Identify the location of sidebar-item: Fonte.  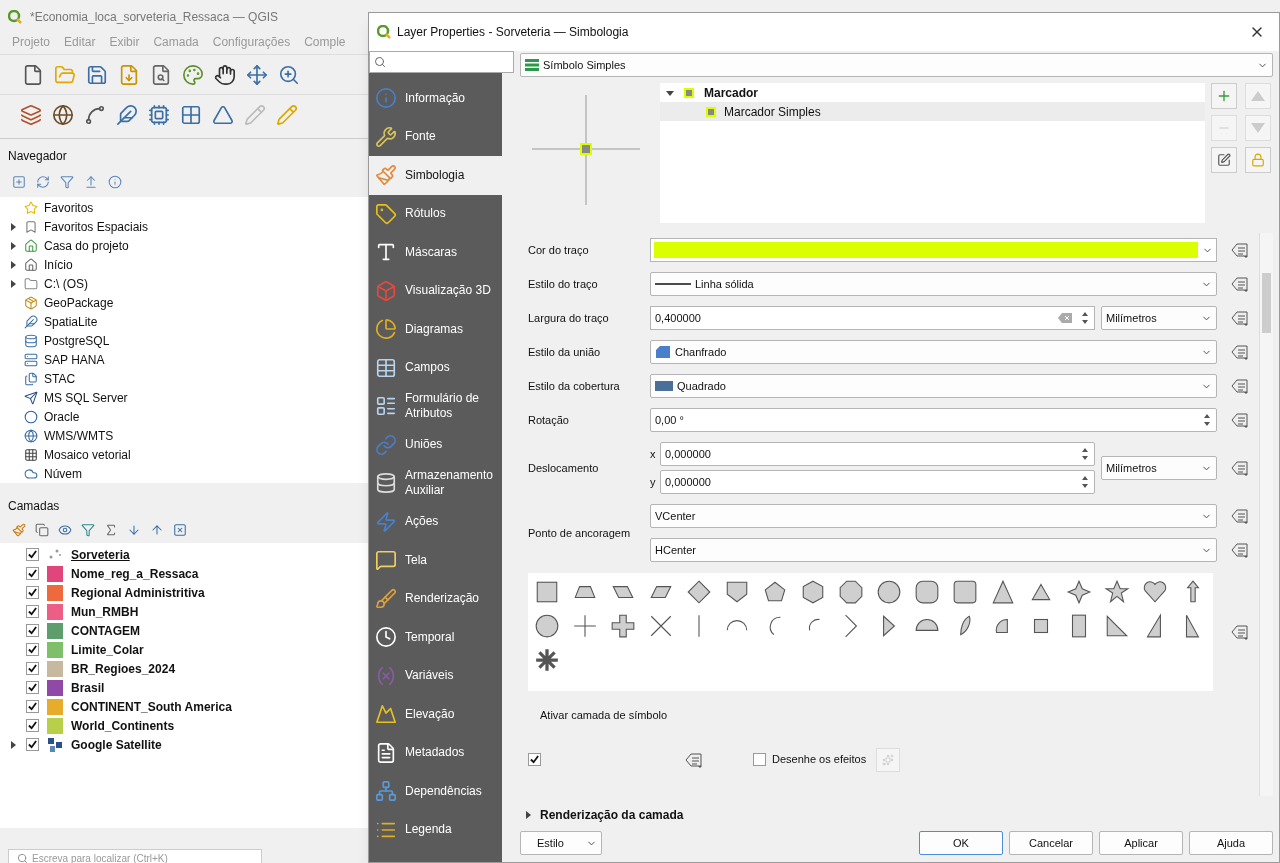
(435, 136).